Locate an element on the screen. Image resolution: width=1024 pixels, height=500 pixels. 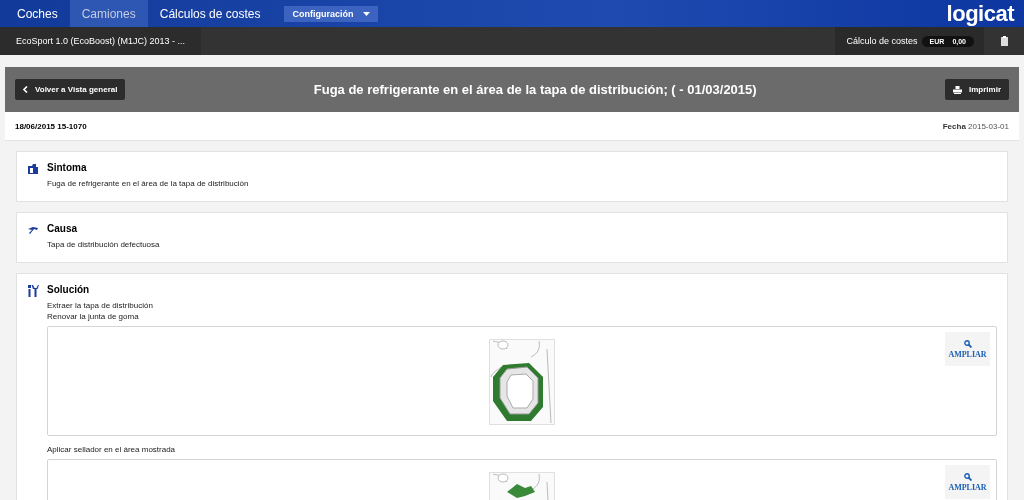
cost-label: Cálculo de costes is located at coordinates (882, 41).